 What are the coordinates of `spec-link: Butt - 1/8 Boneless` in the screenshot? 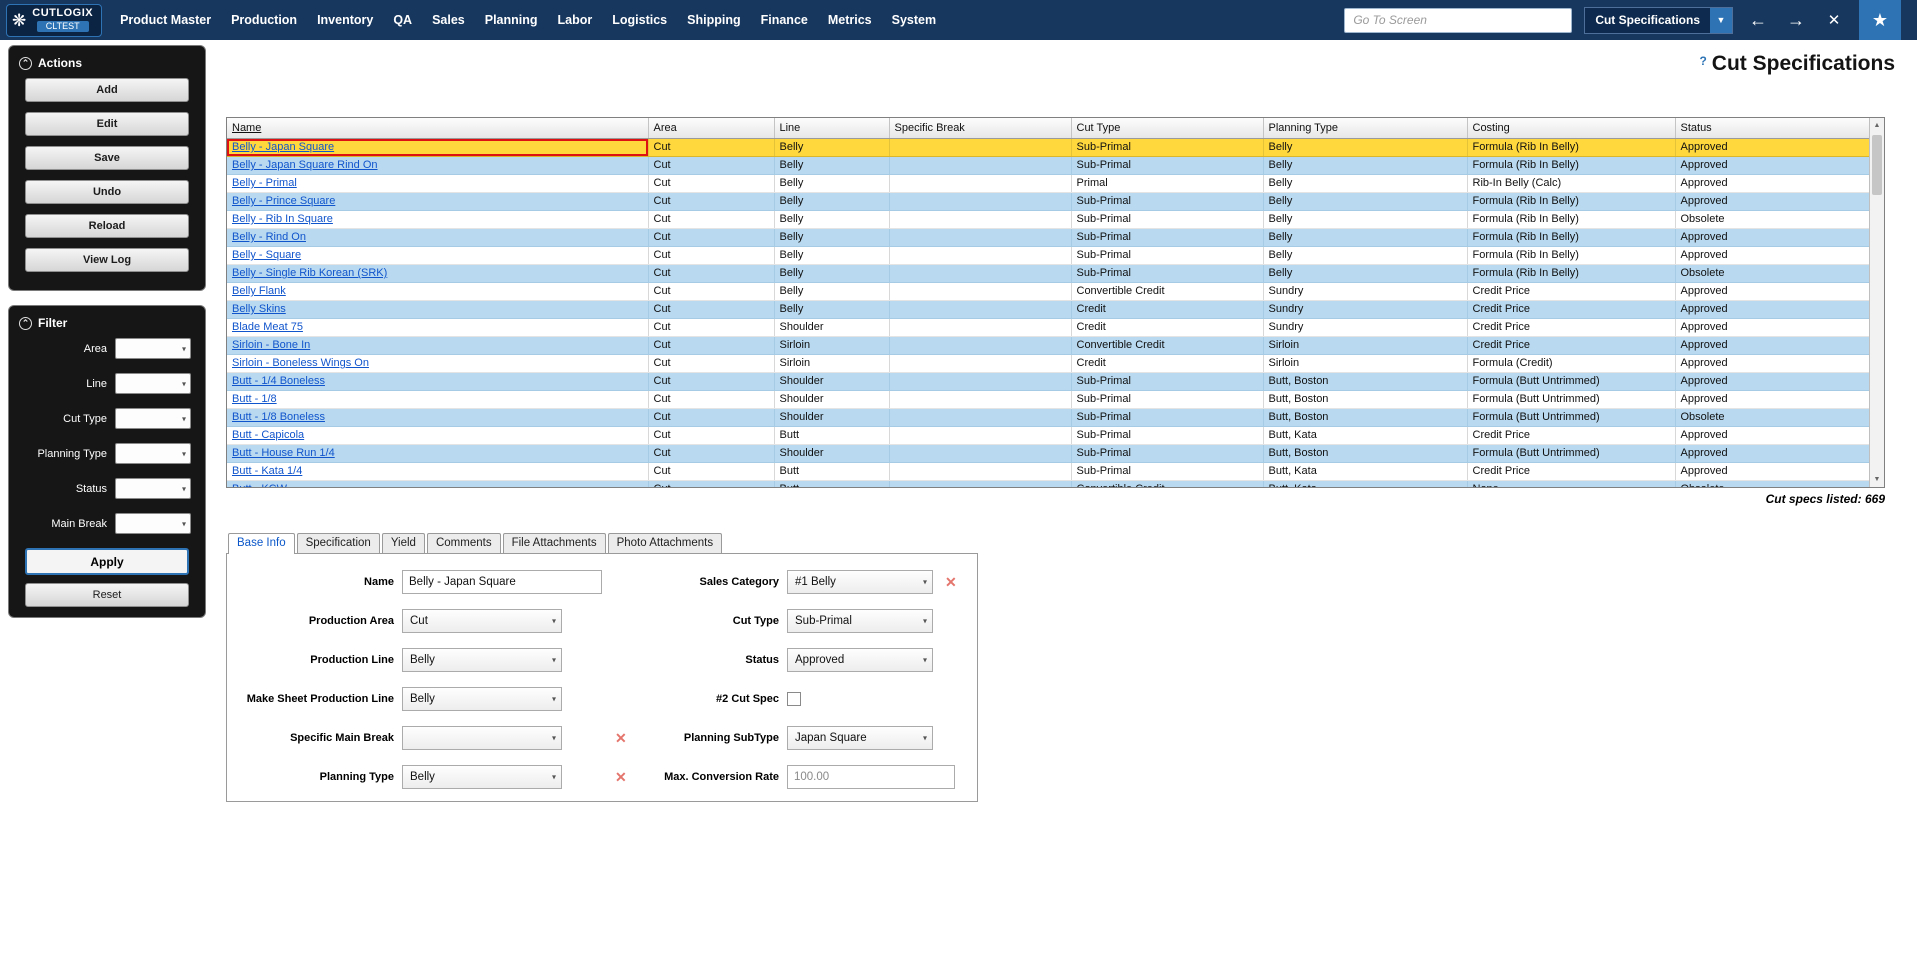 It's located at (278, 417).